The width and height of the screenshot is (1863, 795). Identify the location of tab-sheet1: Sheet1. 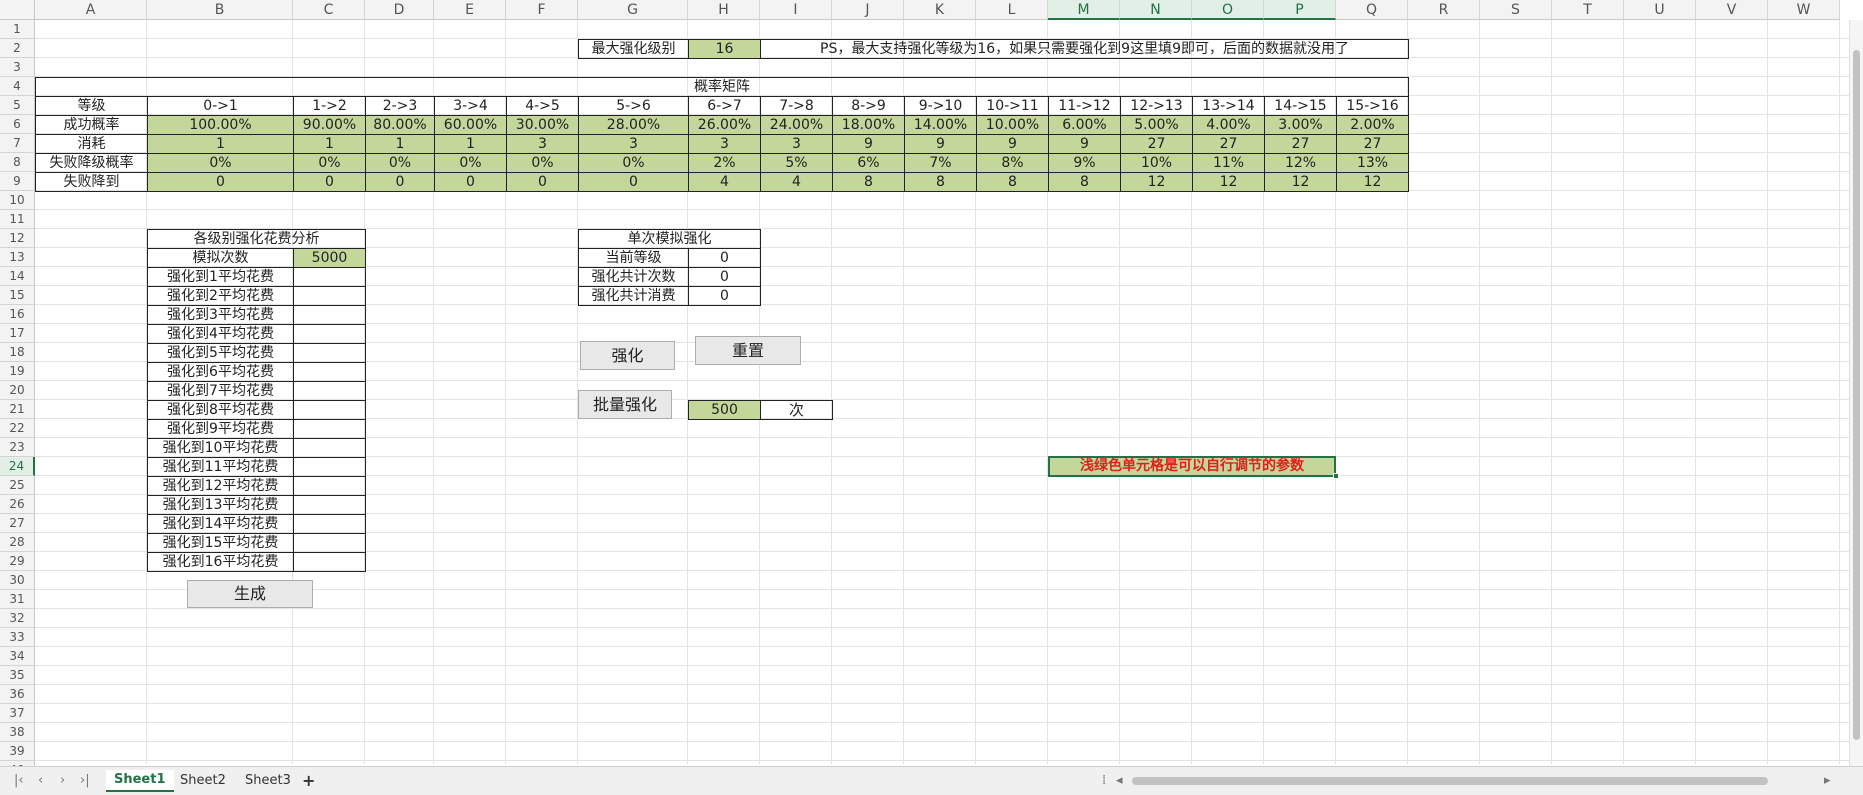
(140, 781).